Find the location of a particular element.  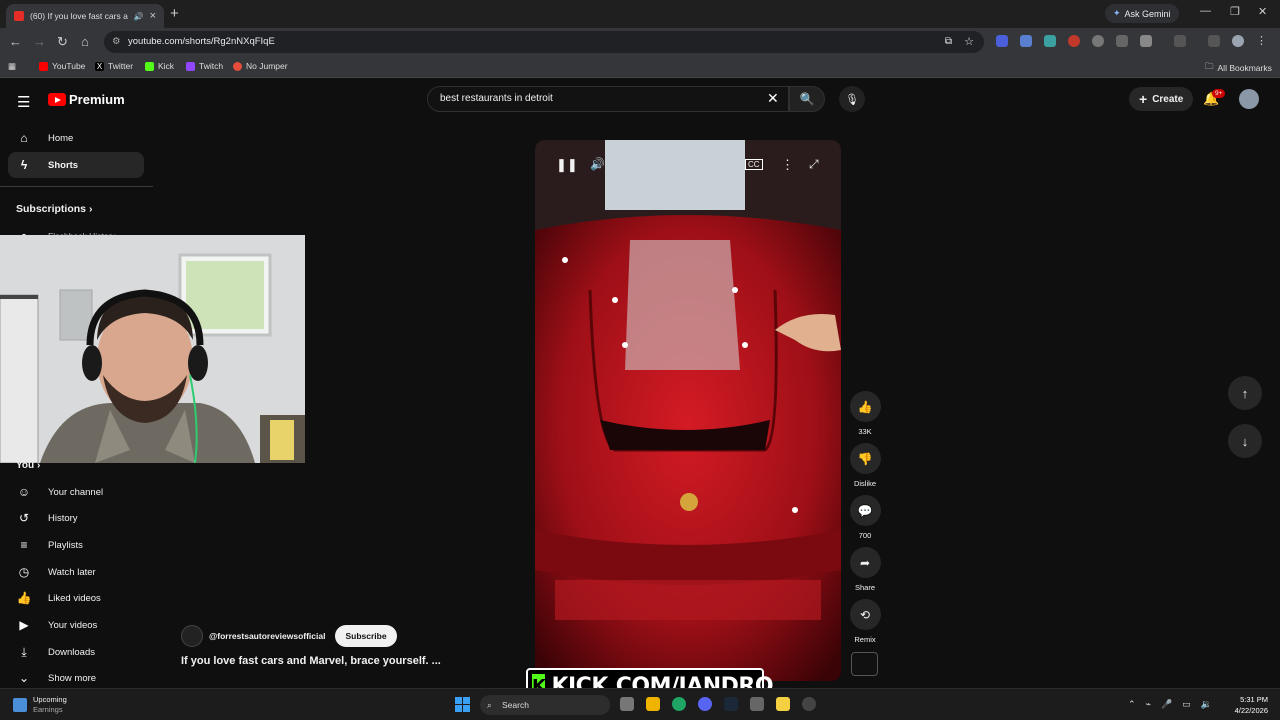

back-arrow-icon: ← is located at coordinates (15, 41).